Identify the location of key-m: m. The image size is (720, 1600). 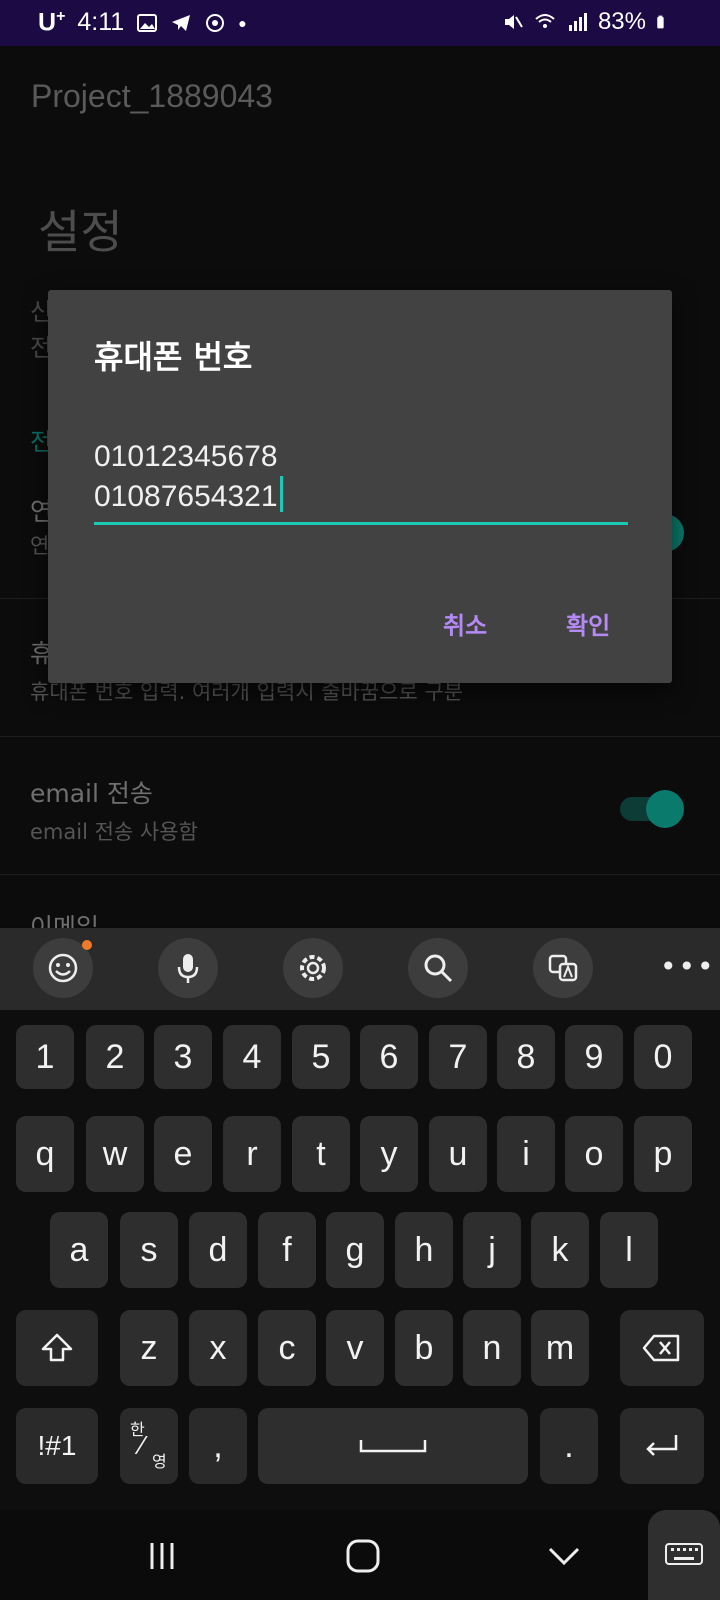
(560, 1348).